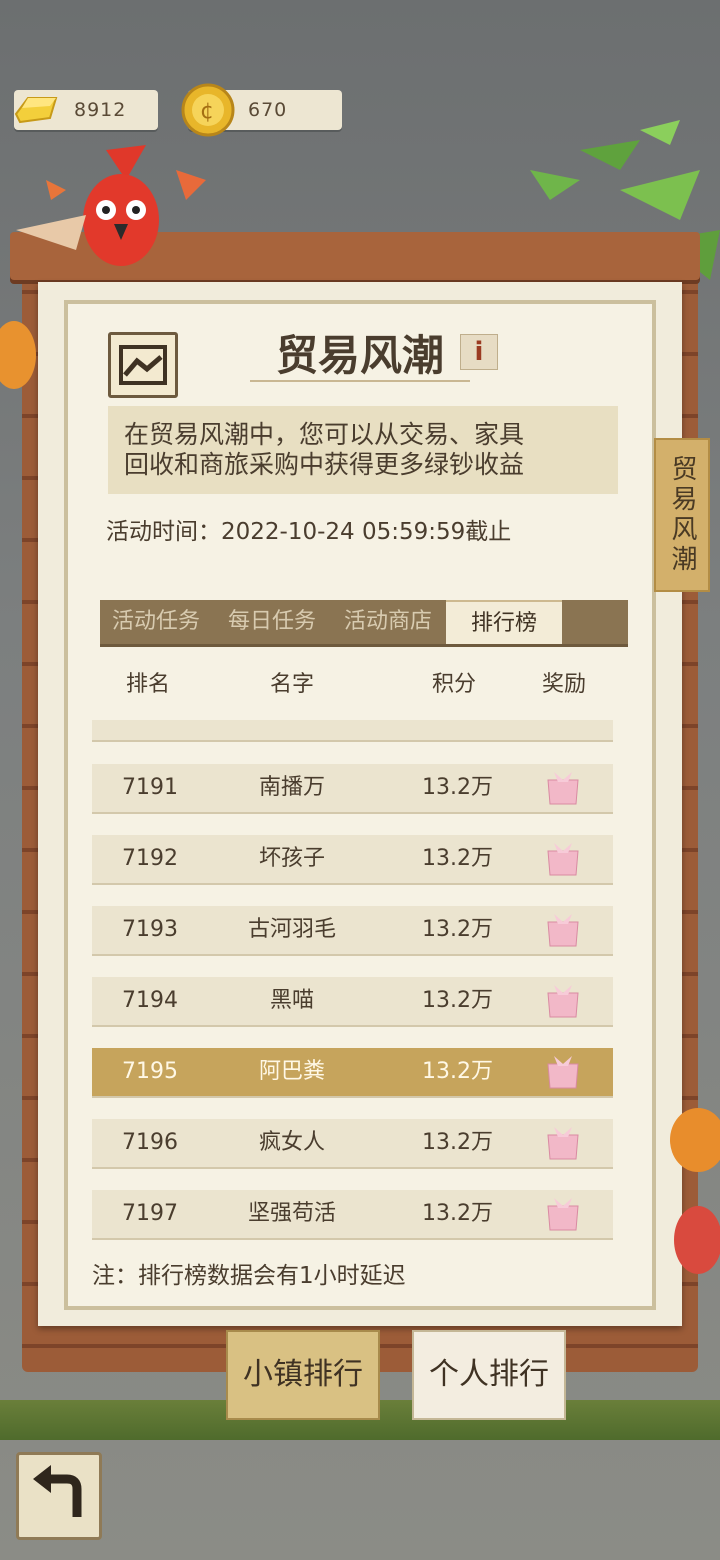 This screenshot has height=1560, width=720. Describe the element at coordinates (564, 684) in the screenshot. I see `header-reward: 奖励` at that location.